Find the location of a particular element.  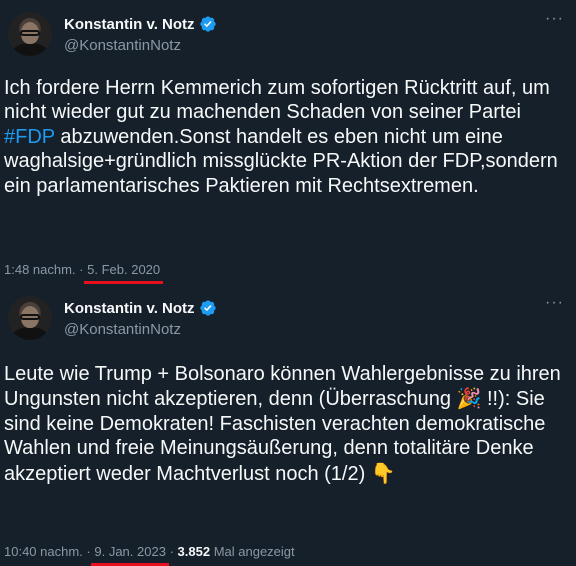

tweet-date: 9. Jan. 2023 is located at coordinates (130, 555).